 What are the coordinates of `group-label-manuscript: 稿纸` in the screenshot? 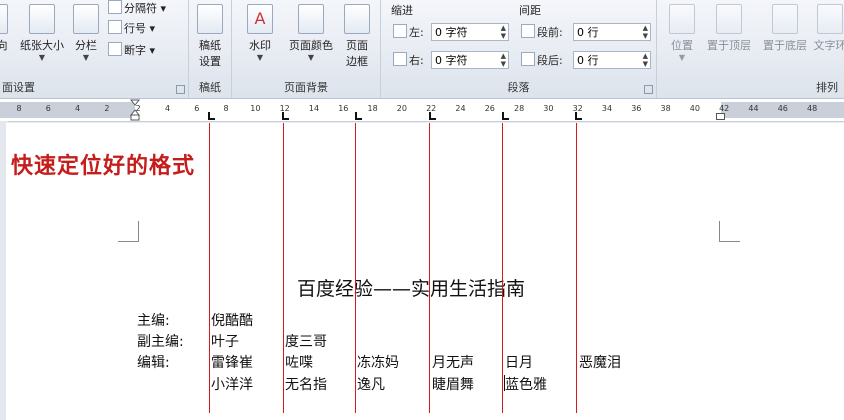 It's located at (210, 87).